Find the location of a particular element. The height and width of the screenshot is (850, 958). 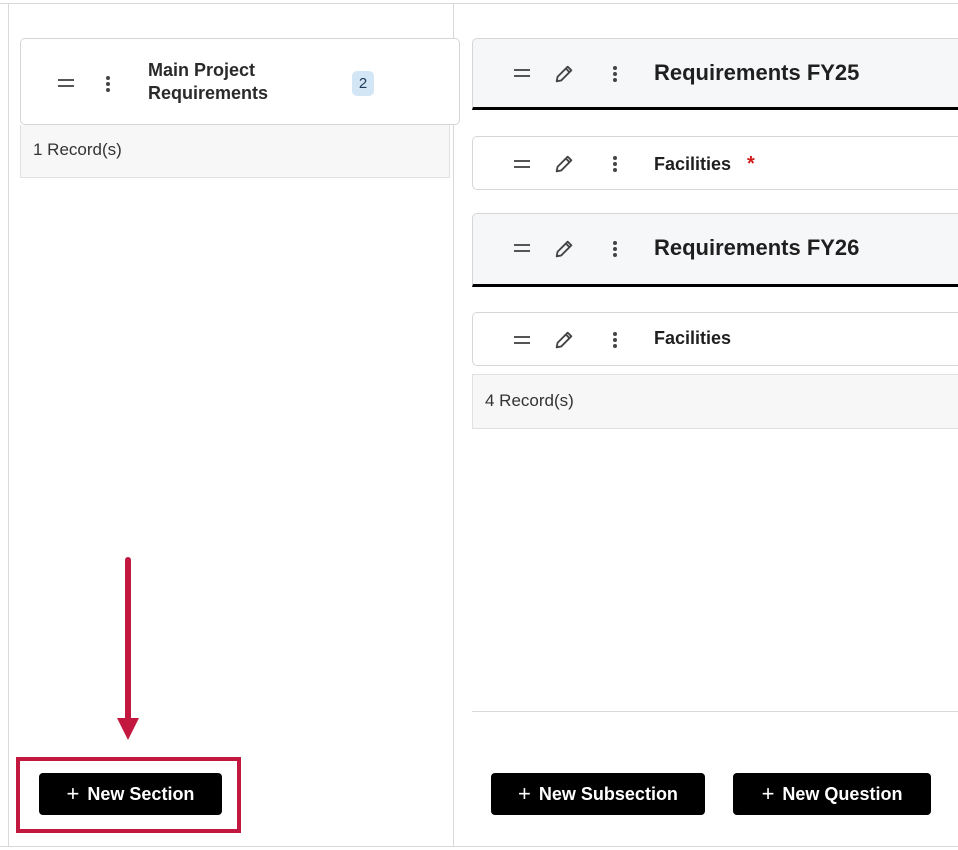

top-border is located at coordinates (479, 3).